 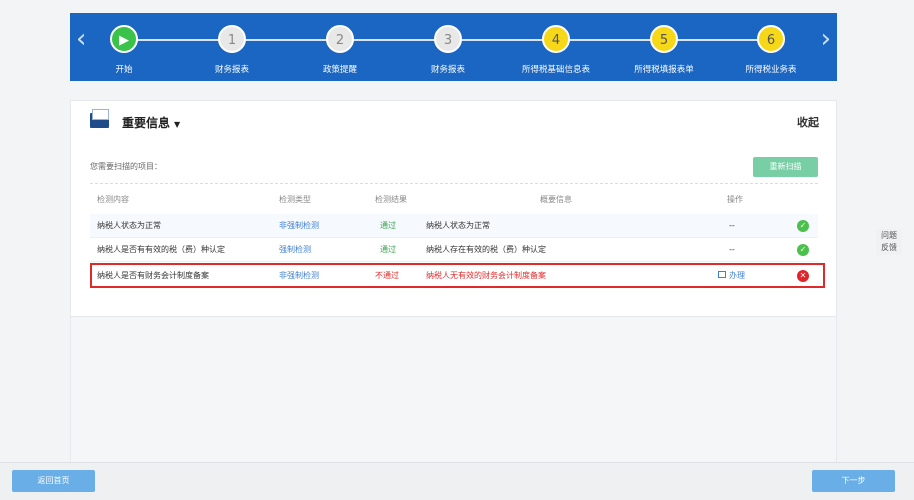 I want to click on handle-link: 办理, so click(x=731, y=275).